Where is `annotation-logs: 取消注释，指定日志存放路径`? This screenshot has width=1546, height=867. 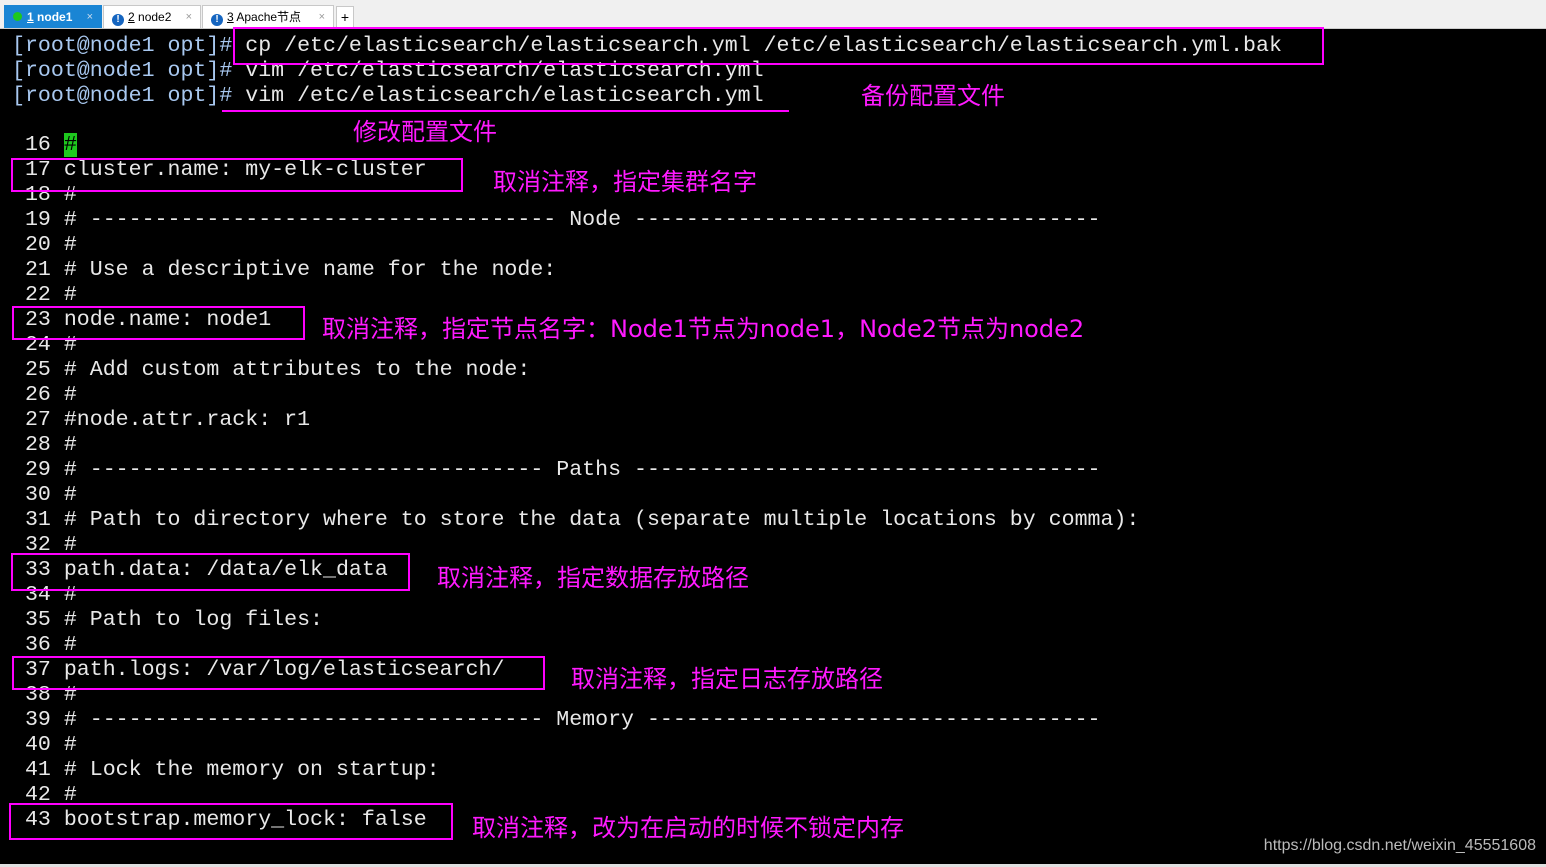
annotation-logs: 取消注释，指定日志存放路径 is located at coordinates (727, 679).